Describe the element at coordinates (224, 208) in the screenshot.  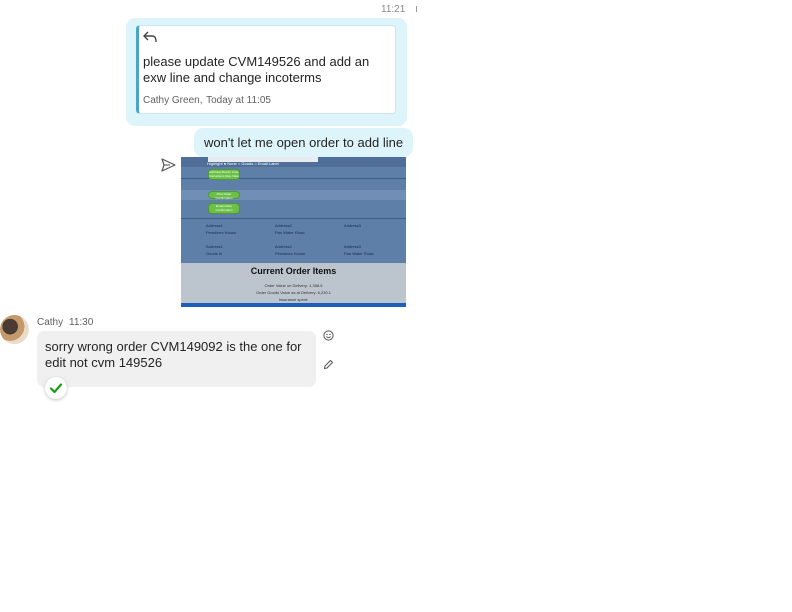
I see `screenshot-button-email: Email Order Confirmation` at that location.